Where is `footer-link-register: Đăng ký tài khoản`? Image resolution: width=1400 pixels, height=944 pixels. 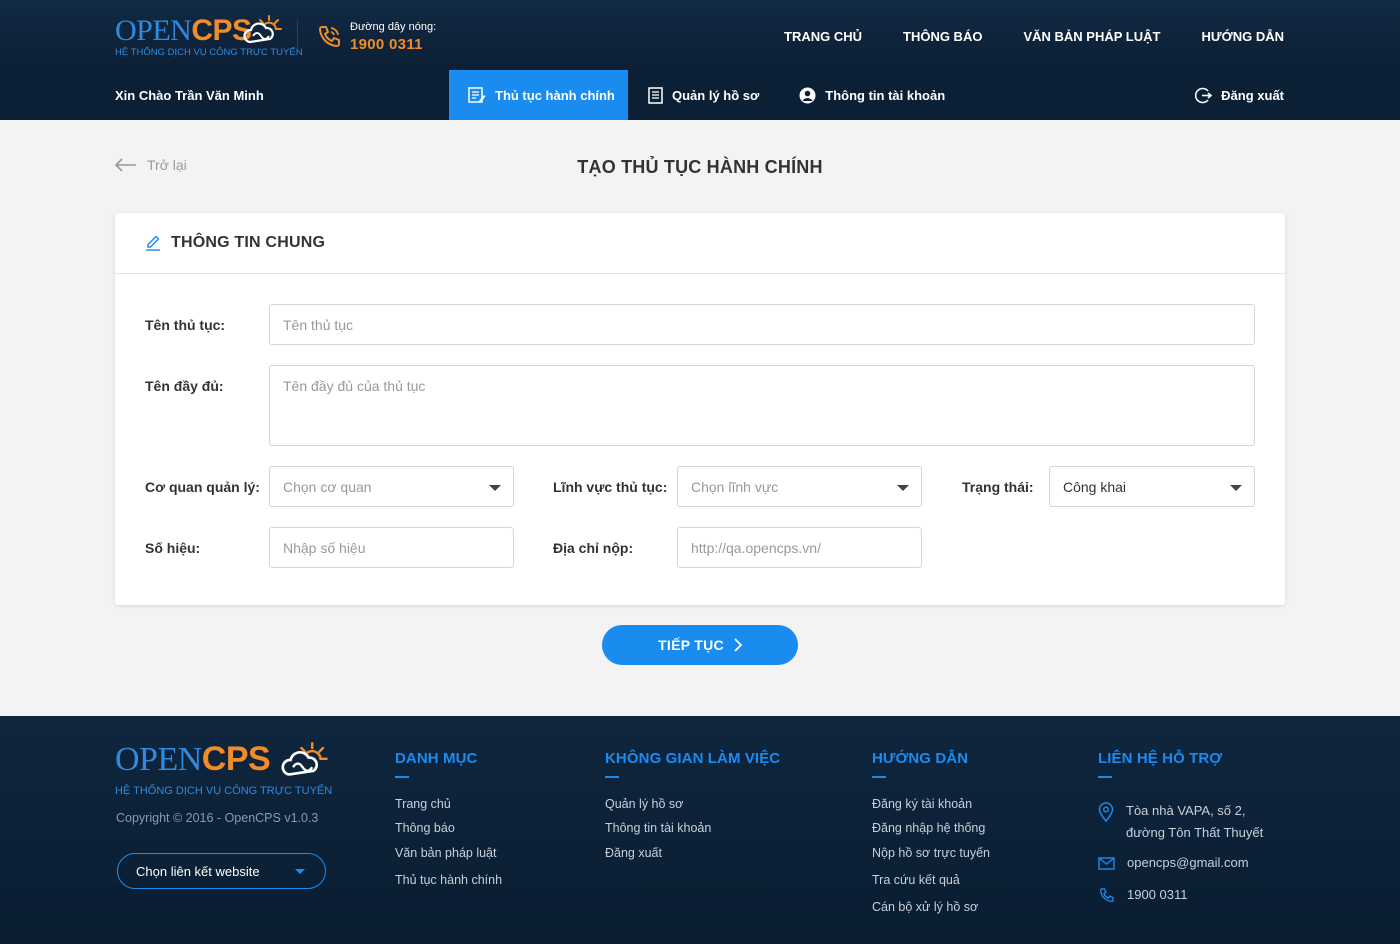 footer-link-register: Đăng ký tài khoản is located at coordinates (931, 804).